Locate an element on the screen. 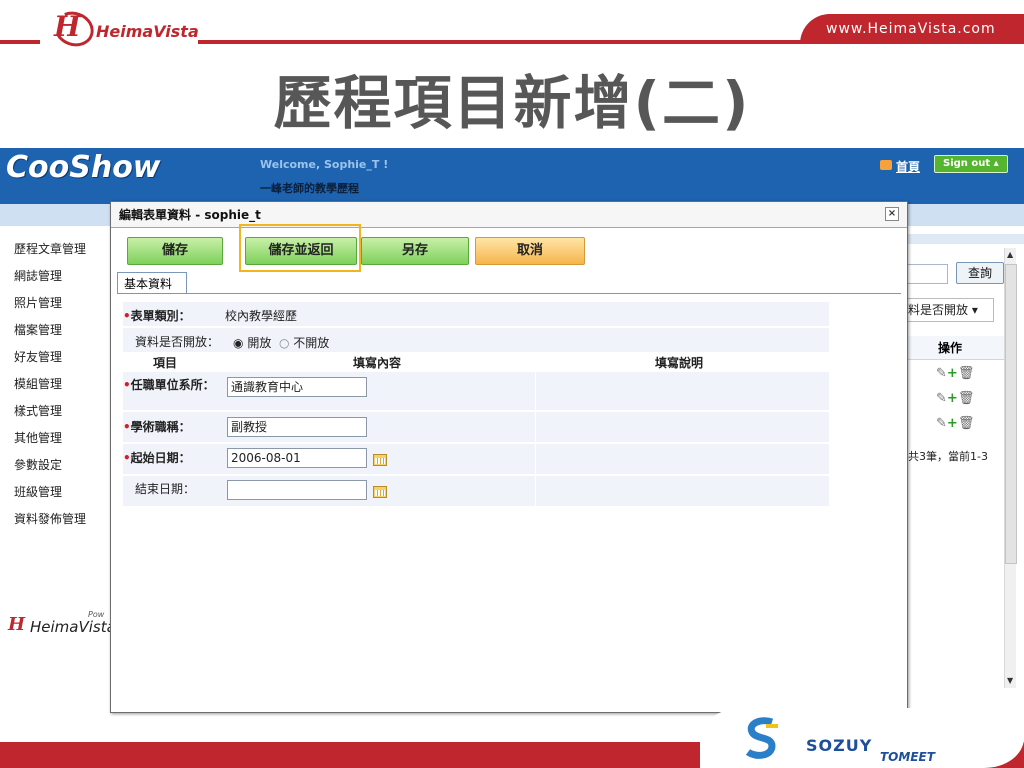 This screenshot has height=768, width=1024. form-row-title: •學術職稱： 副教授 is located at coordinates (476, 427).